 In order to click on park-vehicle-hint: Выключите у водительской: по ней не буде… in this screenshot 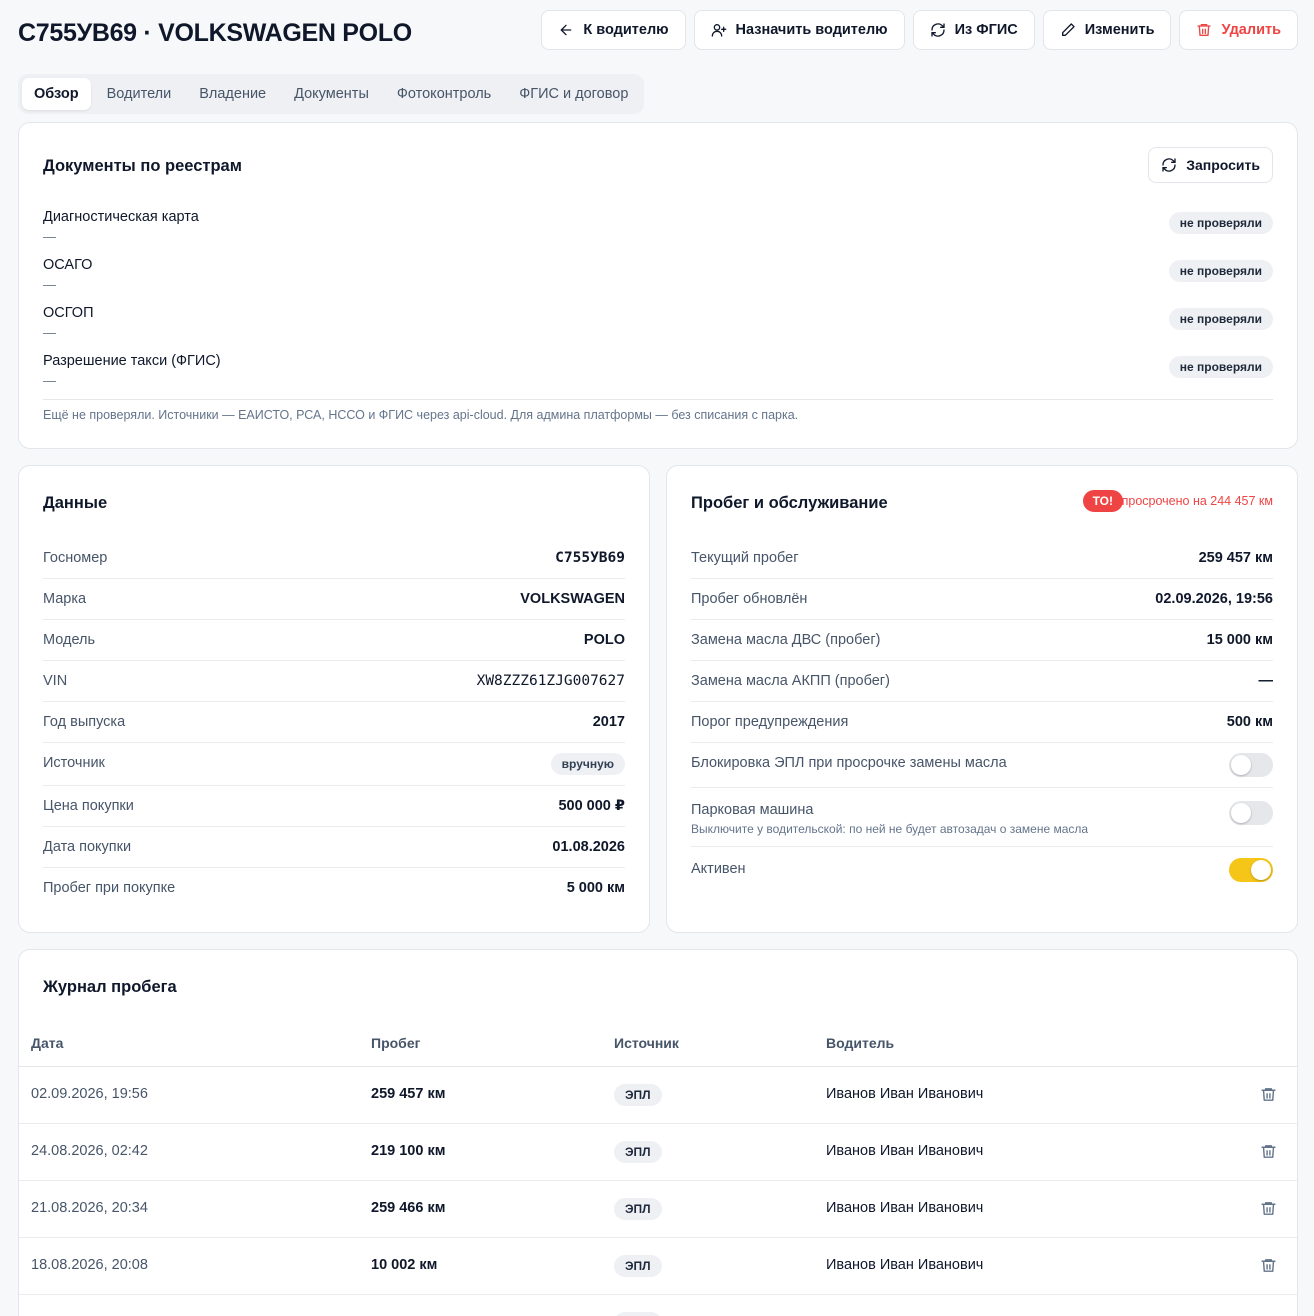, I will do `click(890, 829)`.